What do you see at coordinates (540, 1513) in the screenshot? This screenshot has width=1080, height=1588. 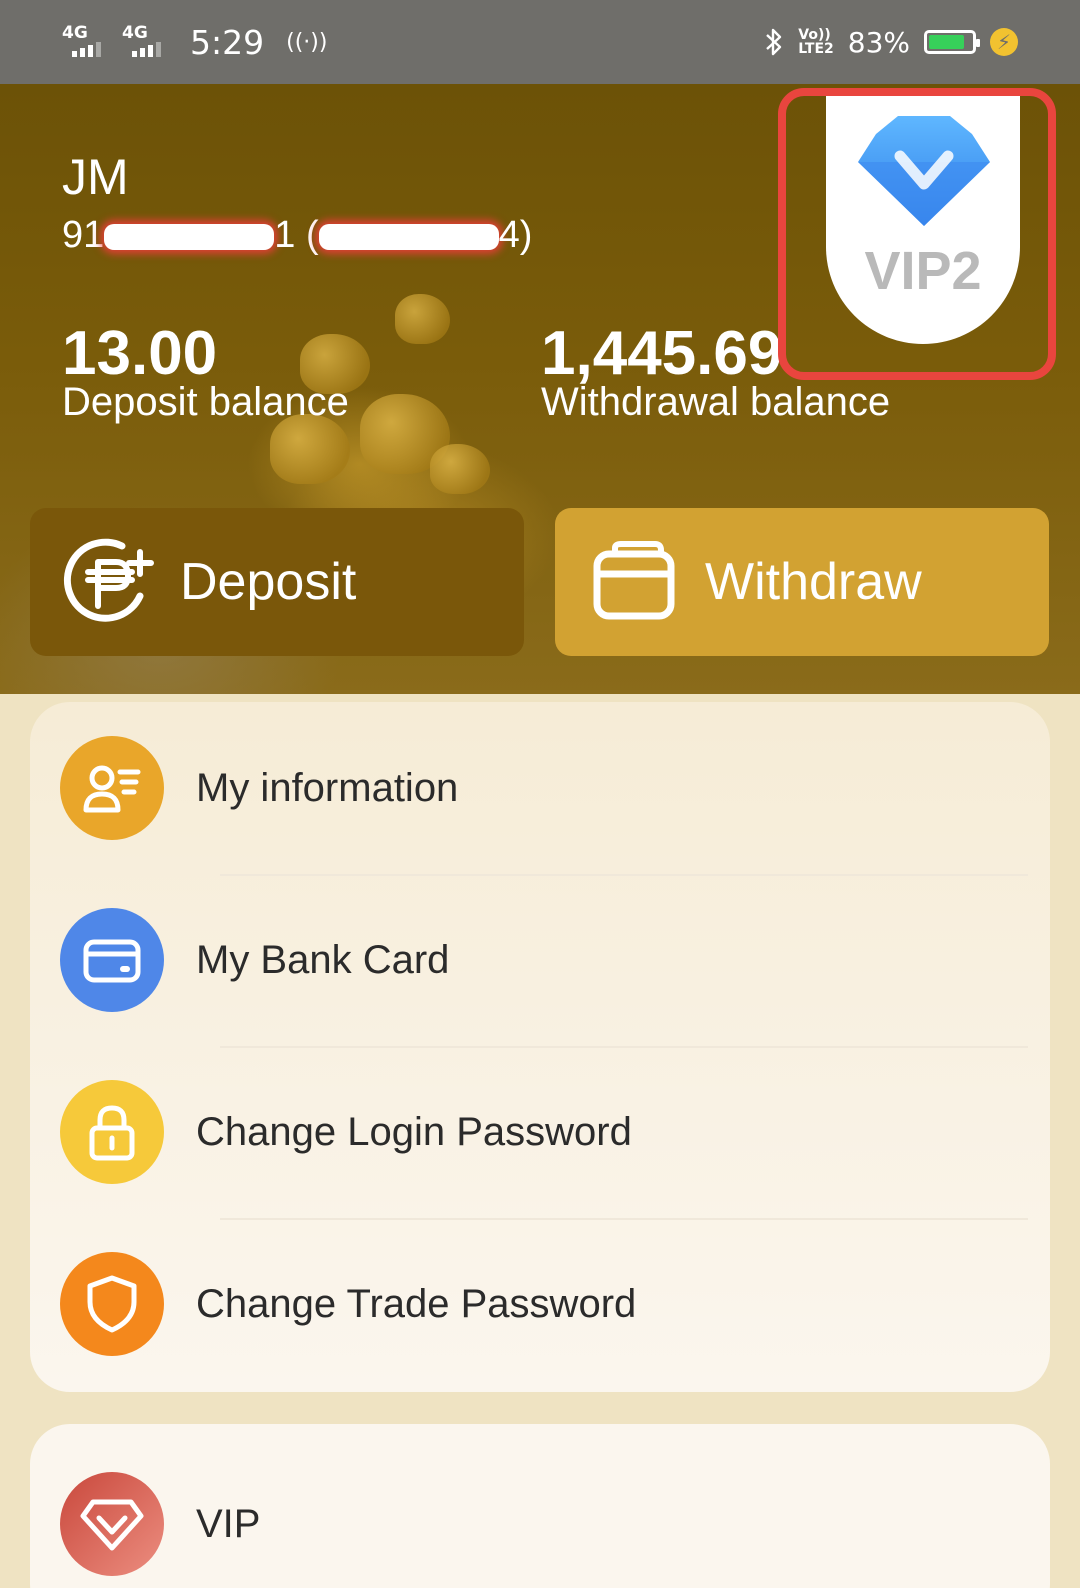 I see `menu-item-vip: VIP` at bounding box center [540, 1513].